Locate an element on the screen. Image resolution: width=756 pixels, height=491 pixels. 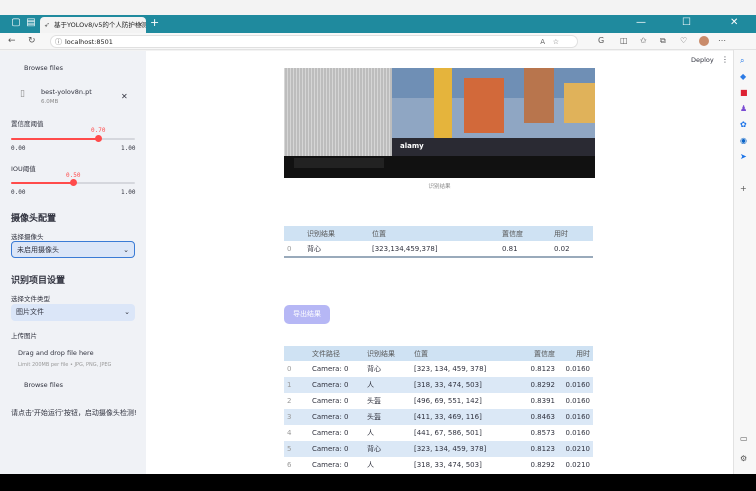
active-tab: ➶ 基于YOLOv8/v5的个人防护检测 ✕ is located at coordinates (93, 25).